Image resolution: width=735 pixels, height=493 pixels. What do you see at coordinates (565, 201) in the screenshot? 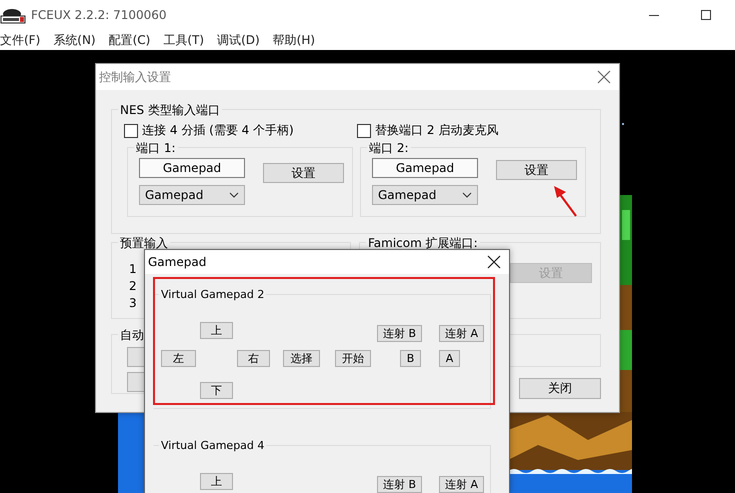
I see `arrow-icon` at bounding box center [565, 201].